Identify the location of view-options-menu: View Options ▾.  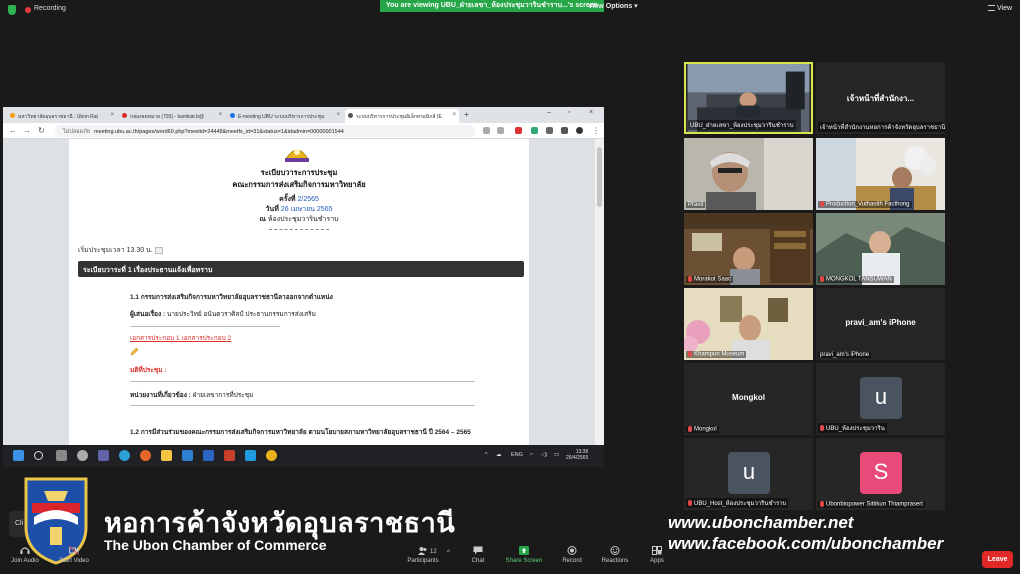
(613, 6).